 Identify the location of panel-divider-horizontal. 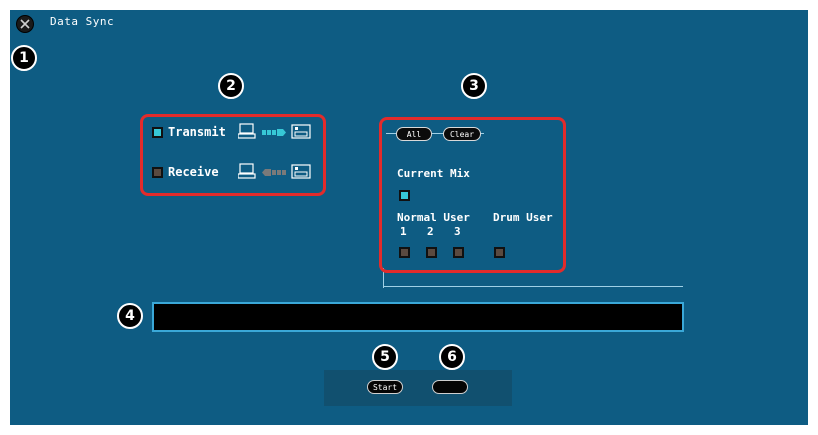
(533, 286).